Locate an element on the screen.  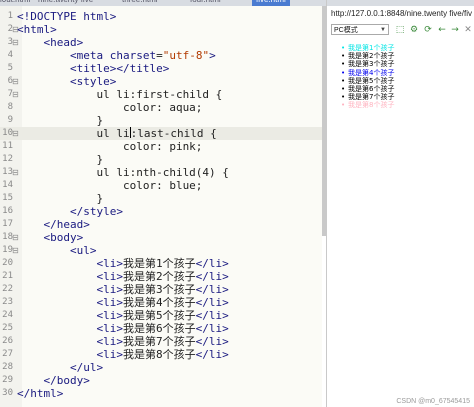
line-number: 8 is located at coordinates (10, 107).